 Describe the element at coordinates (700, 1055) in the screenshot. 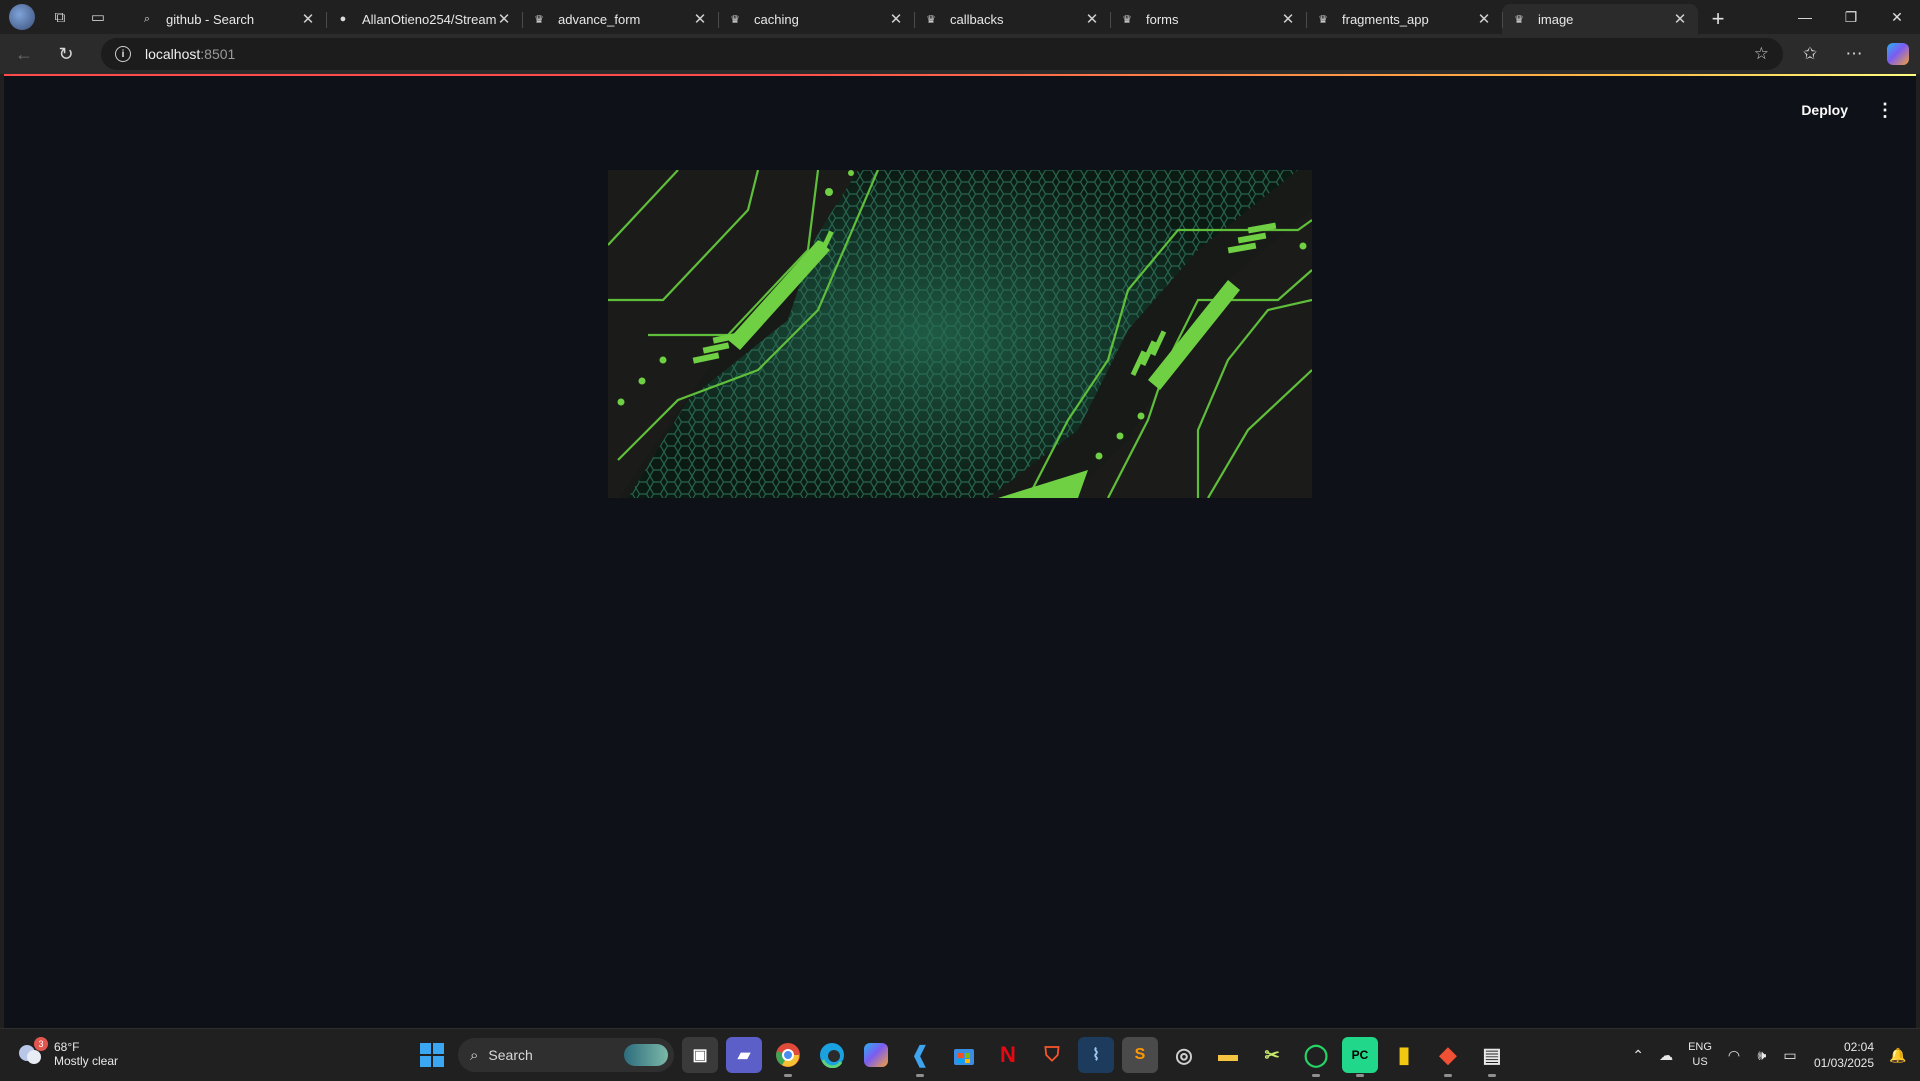

I see `task-view-icon: ▣` at that location.